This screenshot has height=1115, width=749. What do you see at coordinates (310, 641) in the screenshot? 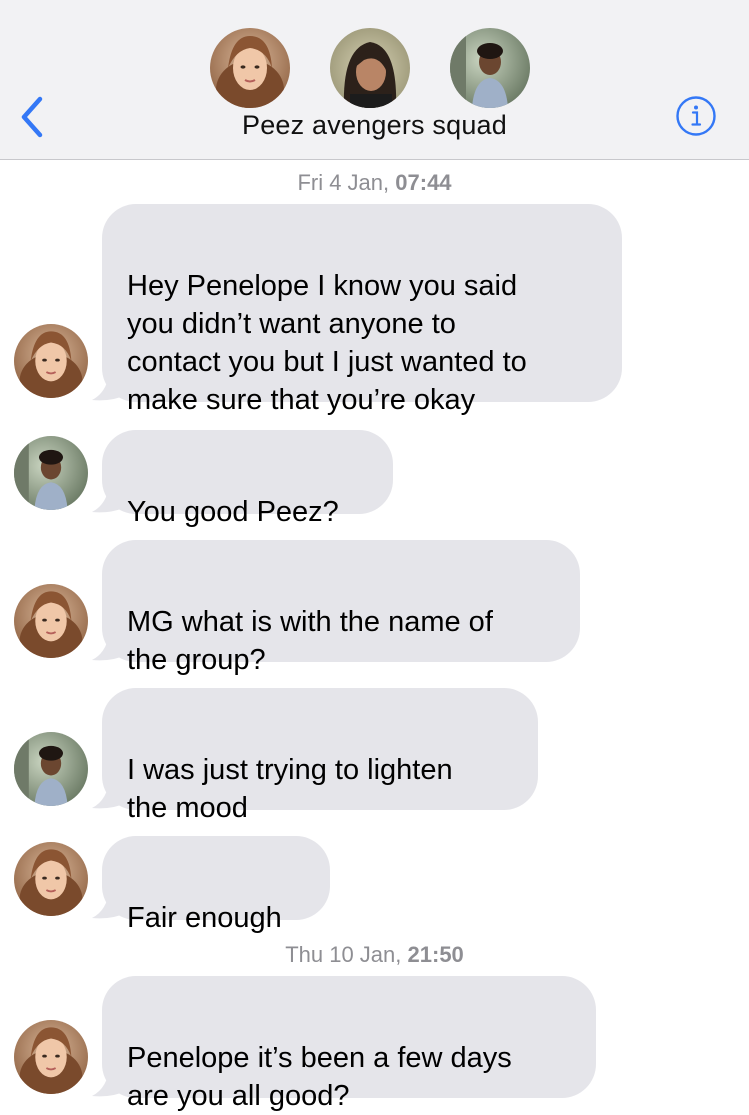
I see `message-text: MG what is with the name of the group?` at bounding box center [310, 641].